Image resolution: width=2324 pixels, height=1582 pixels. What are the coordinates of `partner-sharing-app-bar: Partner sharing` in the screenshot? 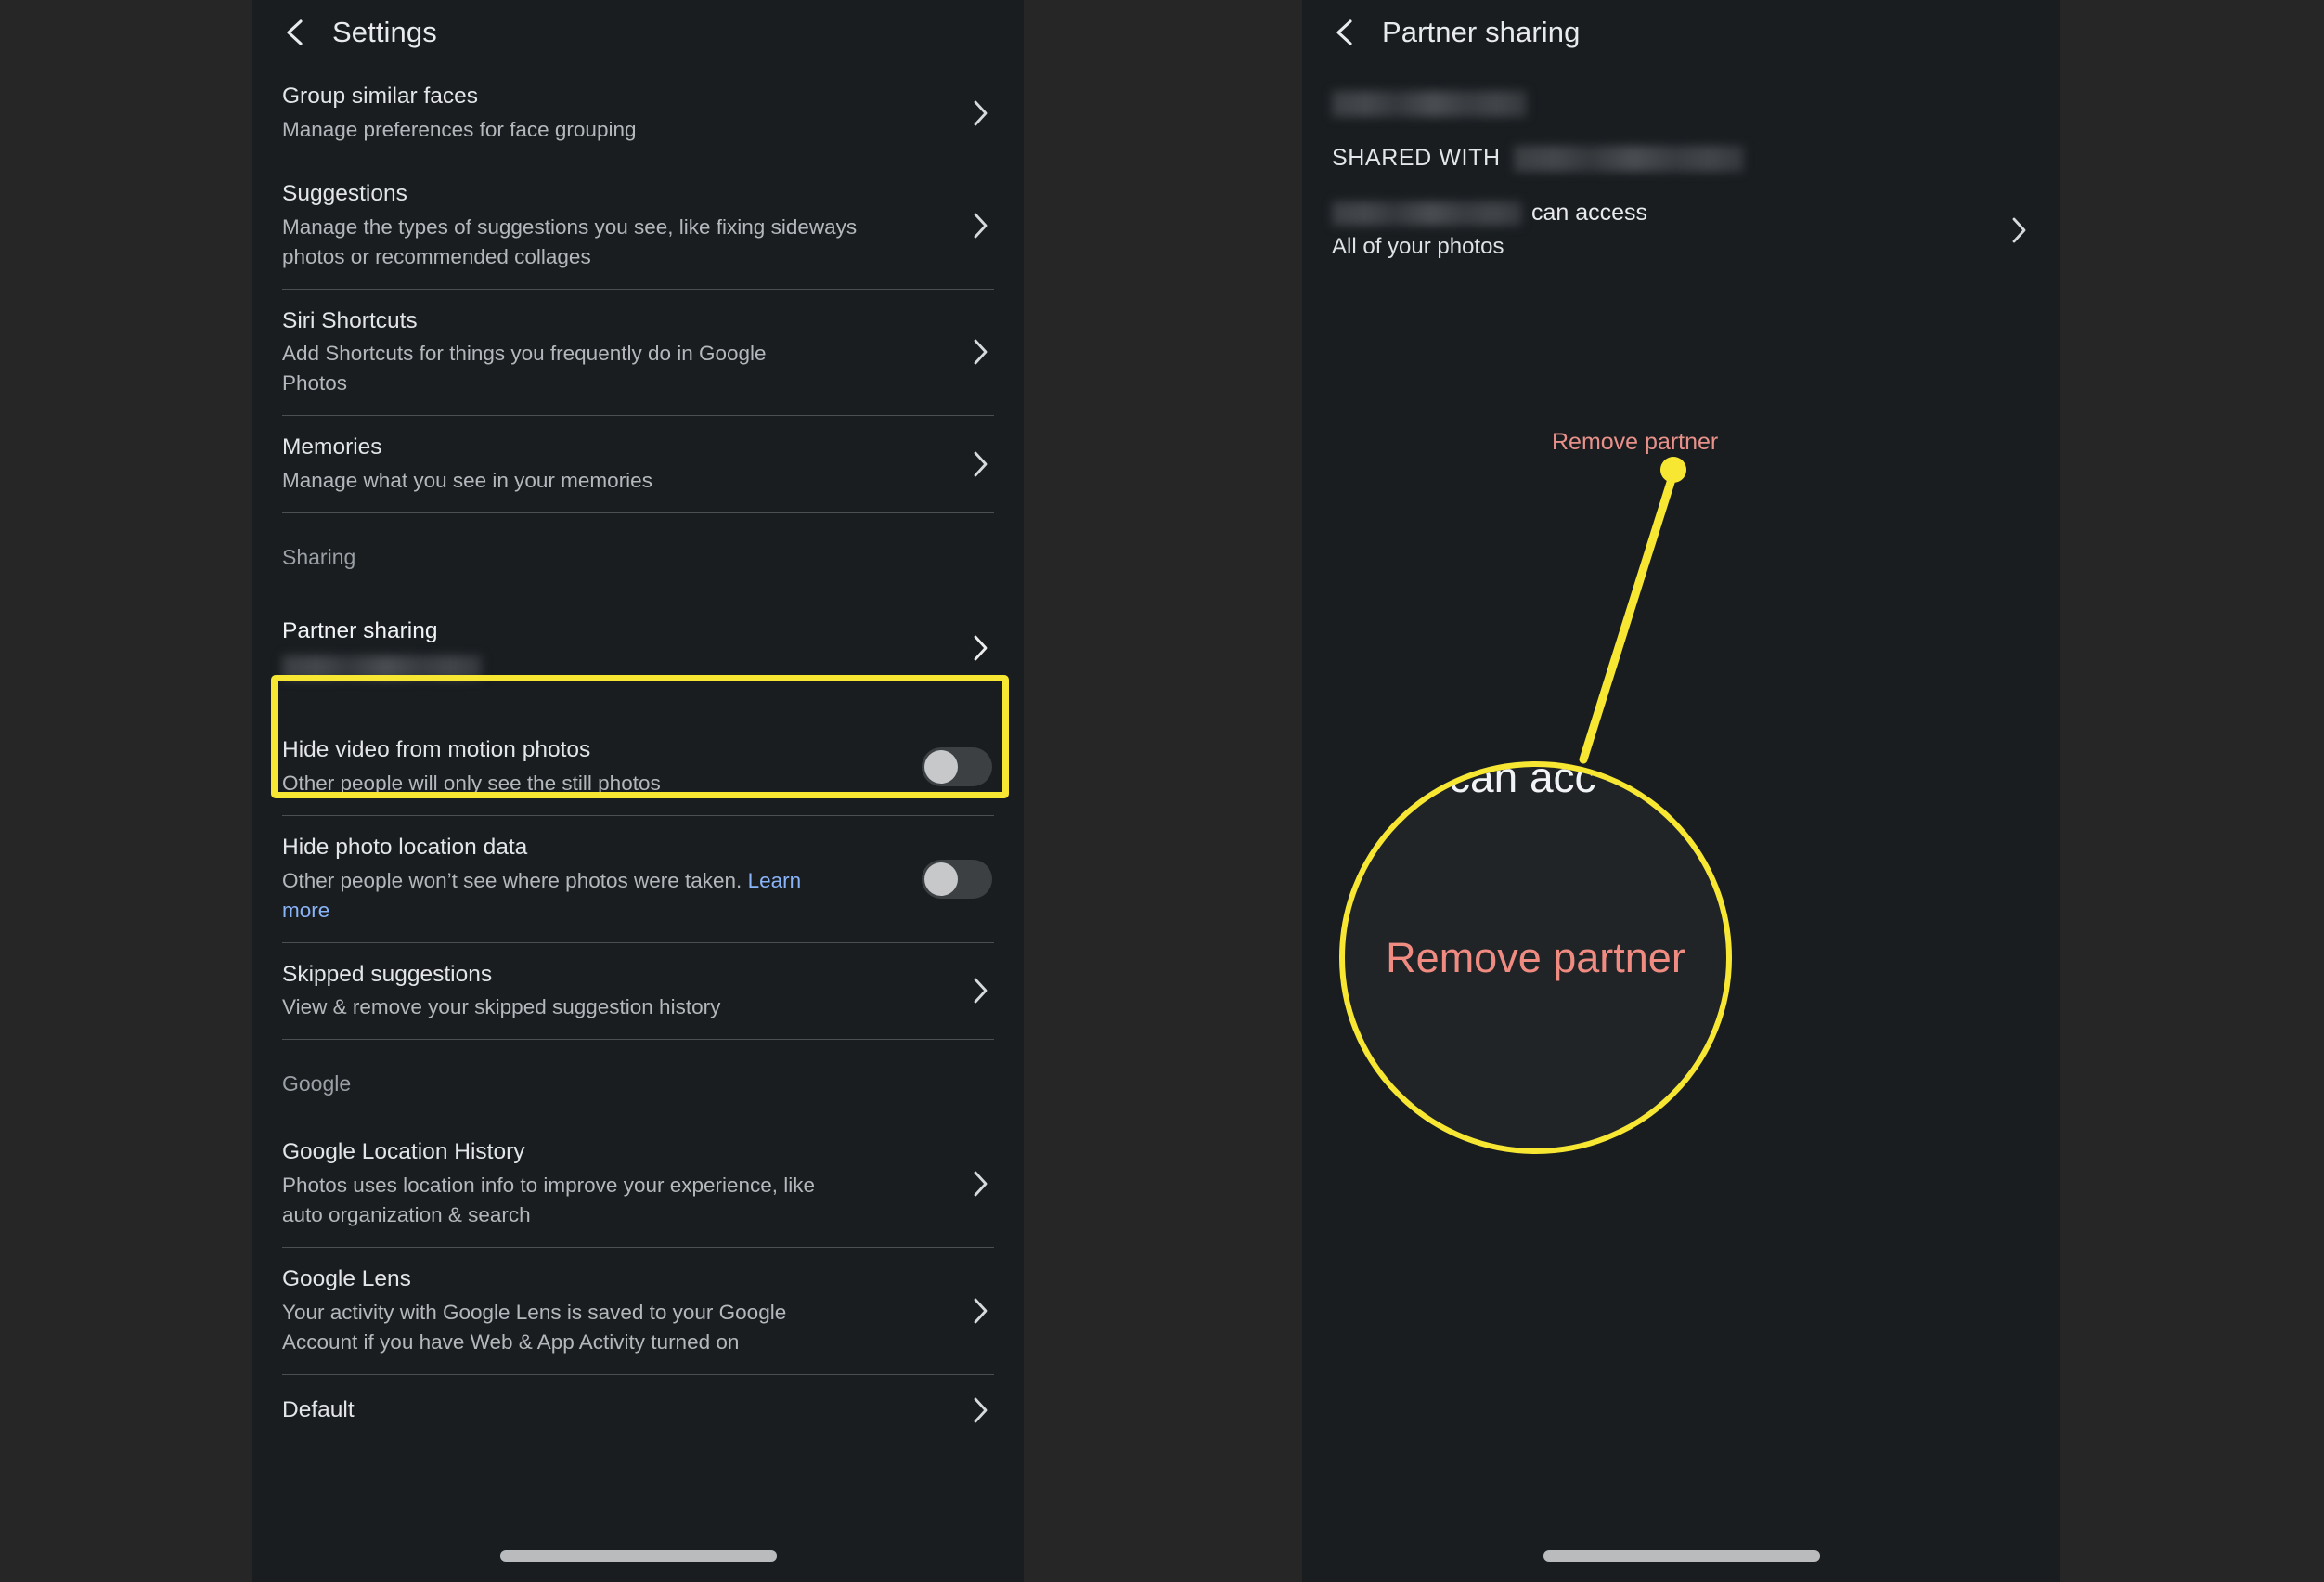 It's located at (1681, 33).